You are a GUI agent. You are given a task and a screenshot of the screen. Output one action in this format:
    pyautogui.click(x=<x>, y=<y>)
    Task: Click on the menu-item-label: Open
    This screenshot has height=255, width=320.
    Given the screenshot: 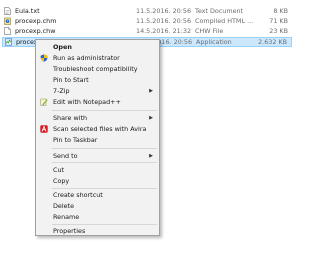 What is the action you would take?
    pyautogui.click(x=62, y=47)
    